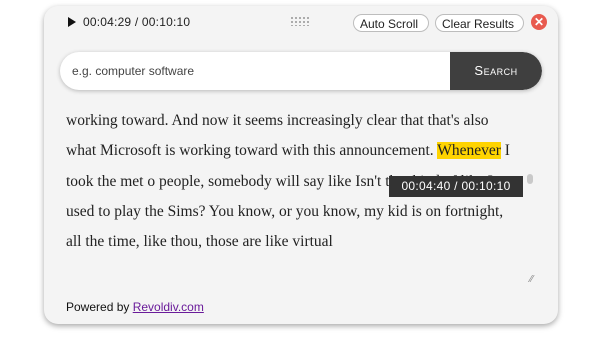 Image resolution: width=600 pixels, height=338 pixels. What do you see at coordinates (496, 71) in the screenshot?
I see `search-button: Search` at bounding box center [496, 71].